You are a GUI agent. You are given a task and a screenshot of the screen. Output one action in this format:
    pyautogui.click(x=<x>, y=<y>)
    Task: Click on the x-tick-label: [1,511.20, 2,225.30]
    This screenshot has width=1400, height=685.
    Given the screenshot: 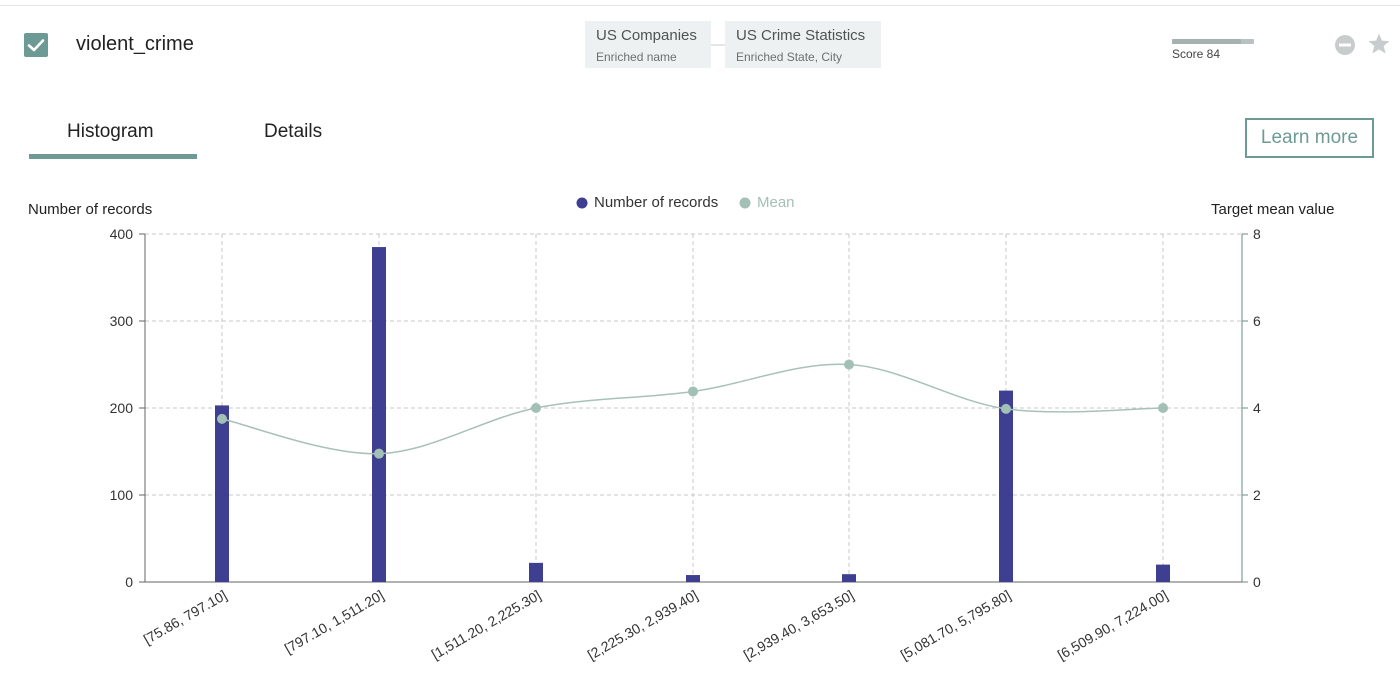 What is the action you would take?
    pyautogui.click(x=486, y=625)
    